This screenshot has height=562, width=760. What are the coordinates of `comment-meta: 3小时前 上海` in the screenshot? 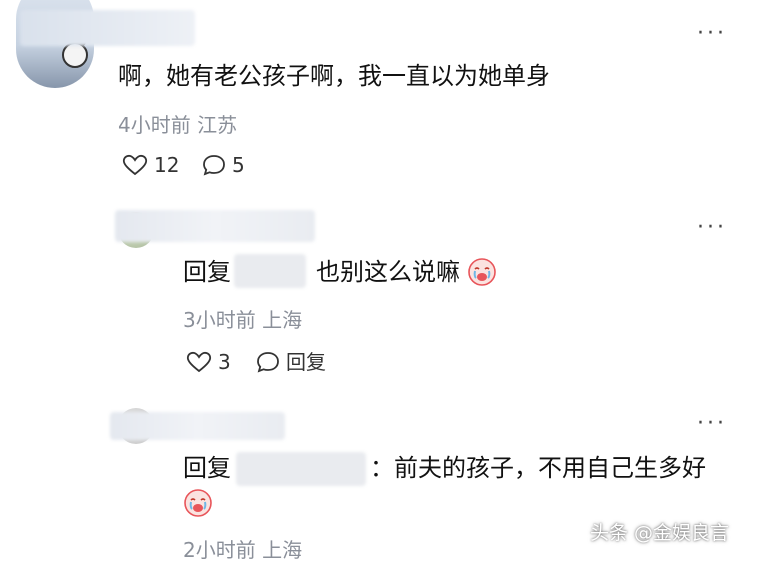 It's located at (242, 320).